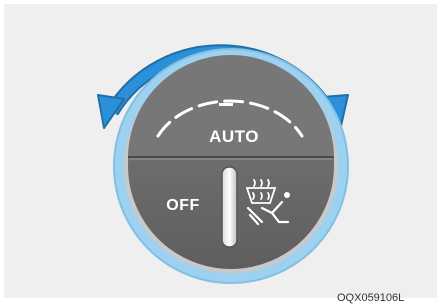  Describe the element at coordinates (226, 104) in the screenshot. I see `center-marker` at that location.